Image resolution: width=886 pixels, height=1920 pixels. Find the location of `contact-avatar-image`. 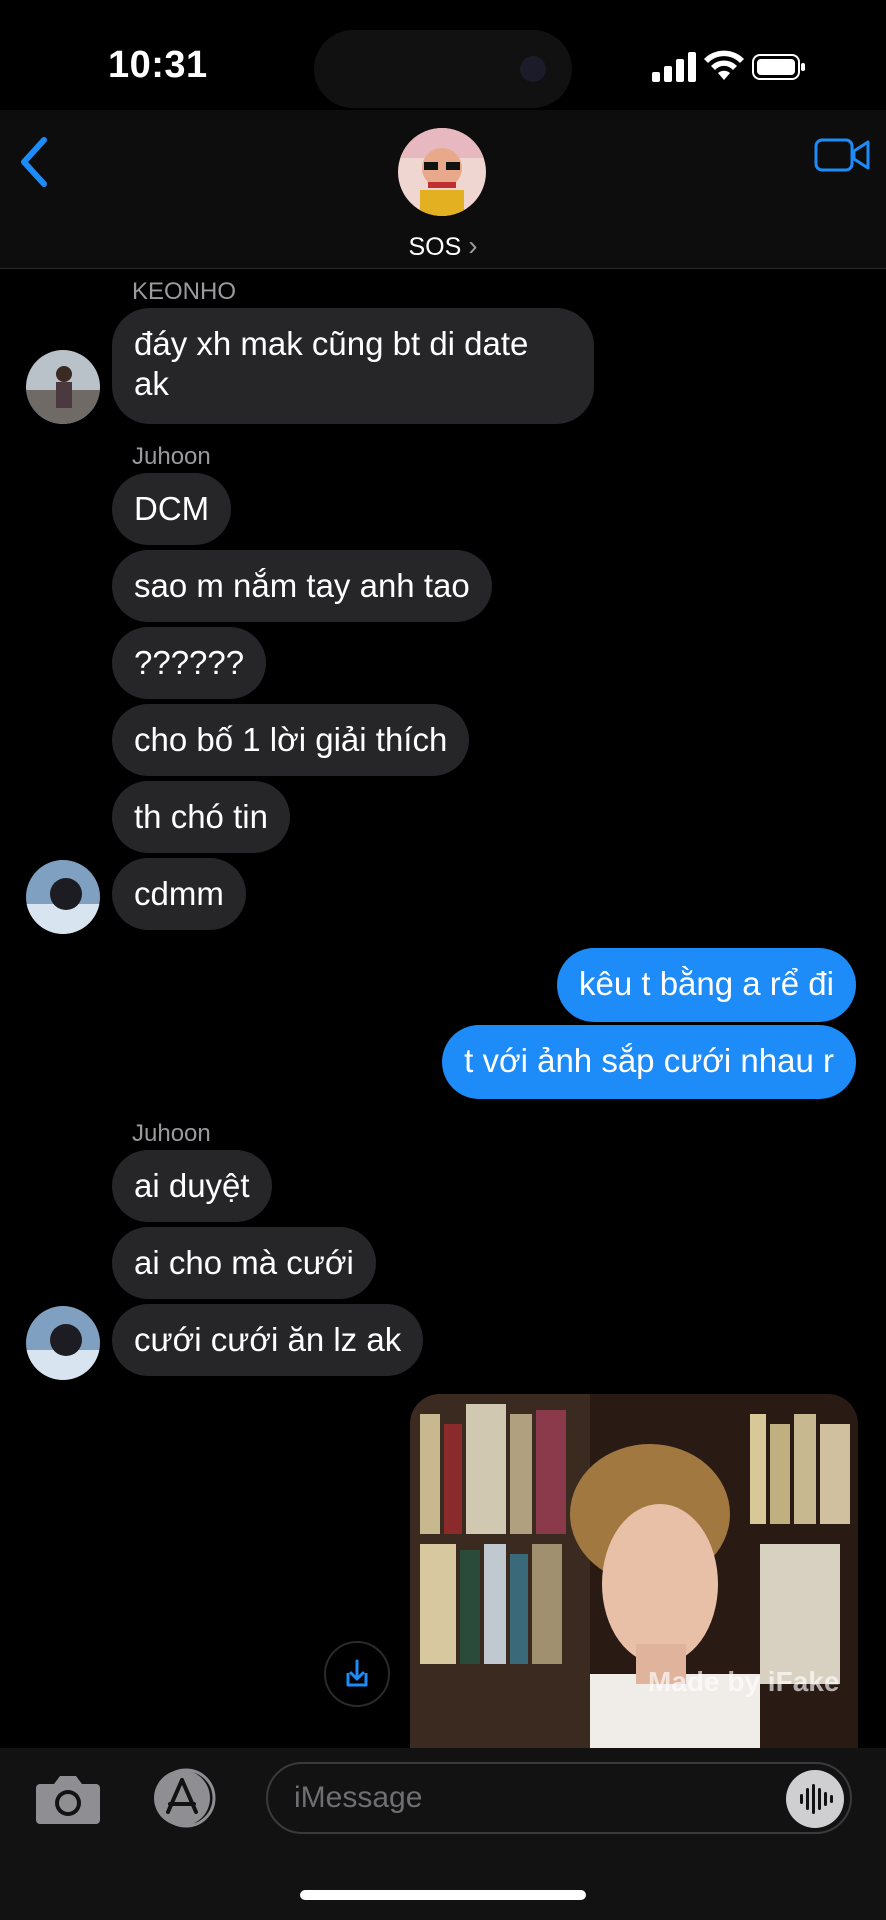

contact-avatar-image is located at coordinates (442, 172).